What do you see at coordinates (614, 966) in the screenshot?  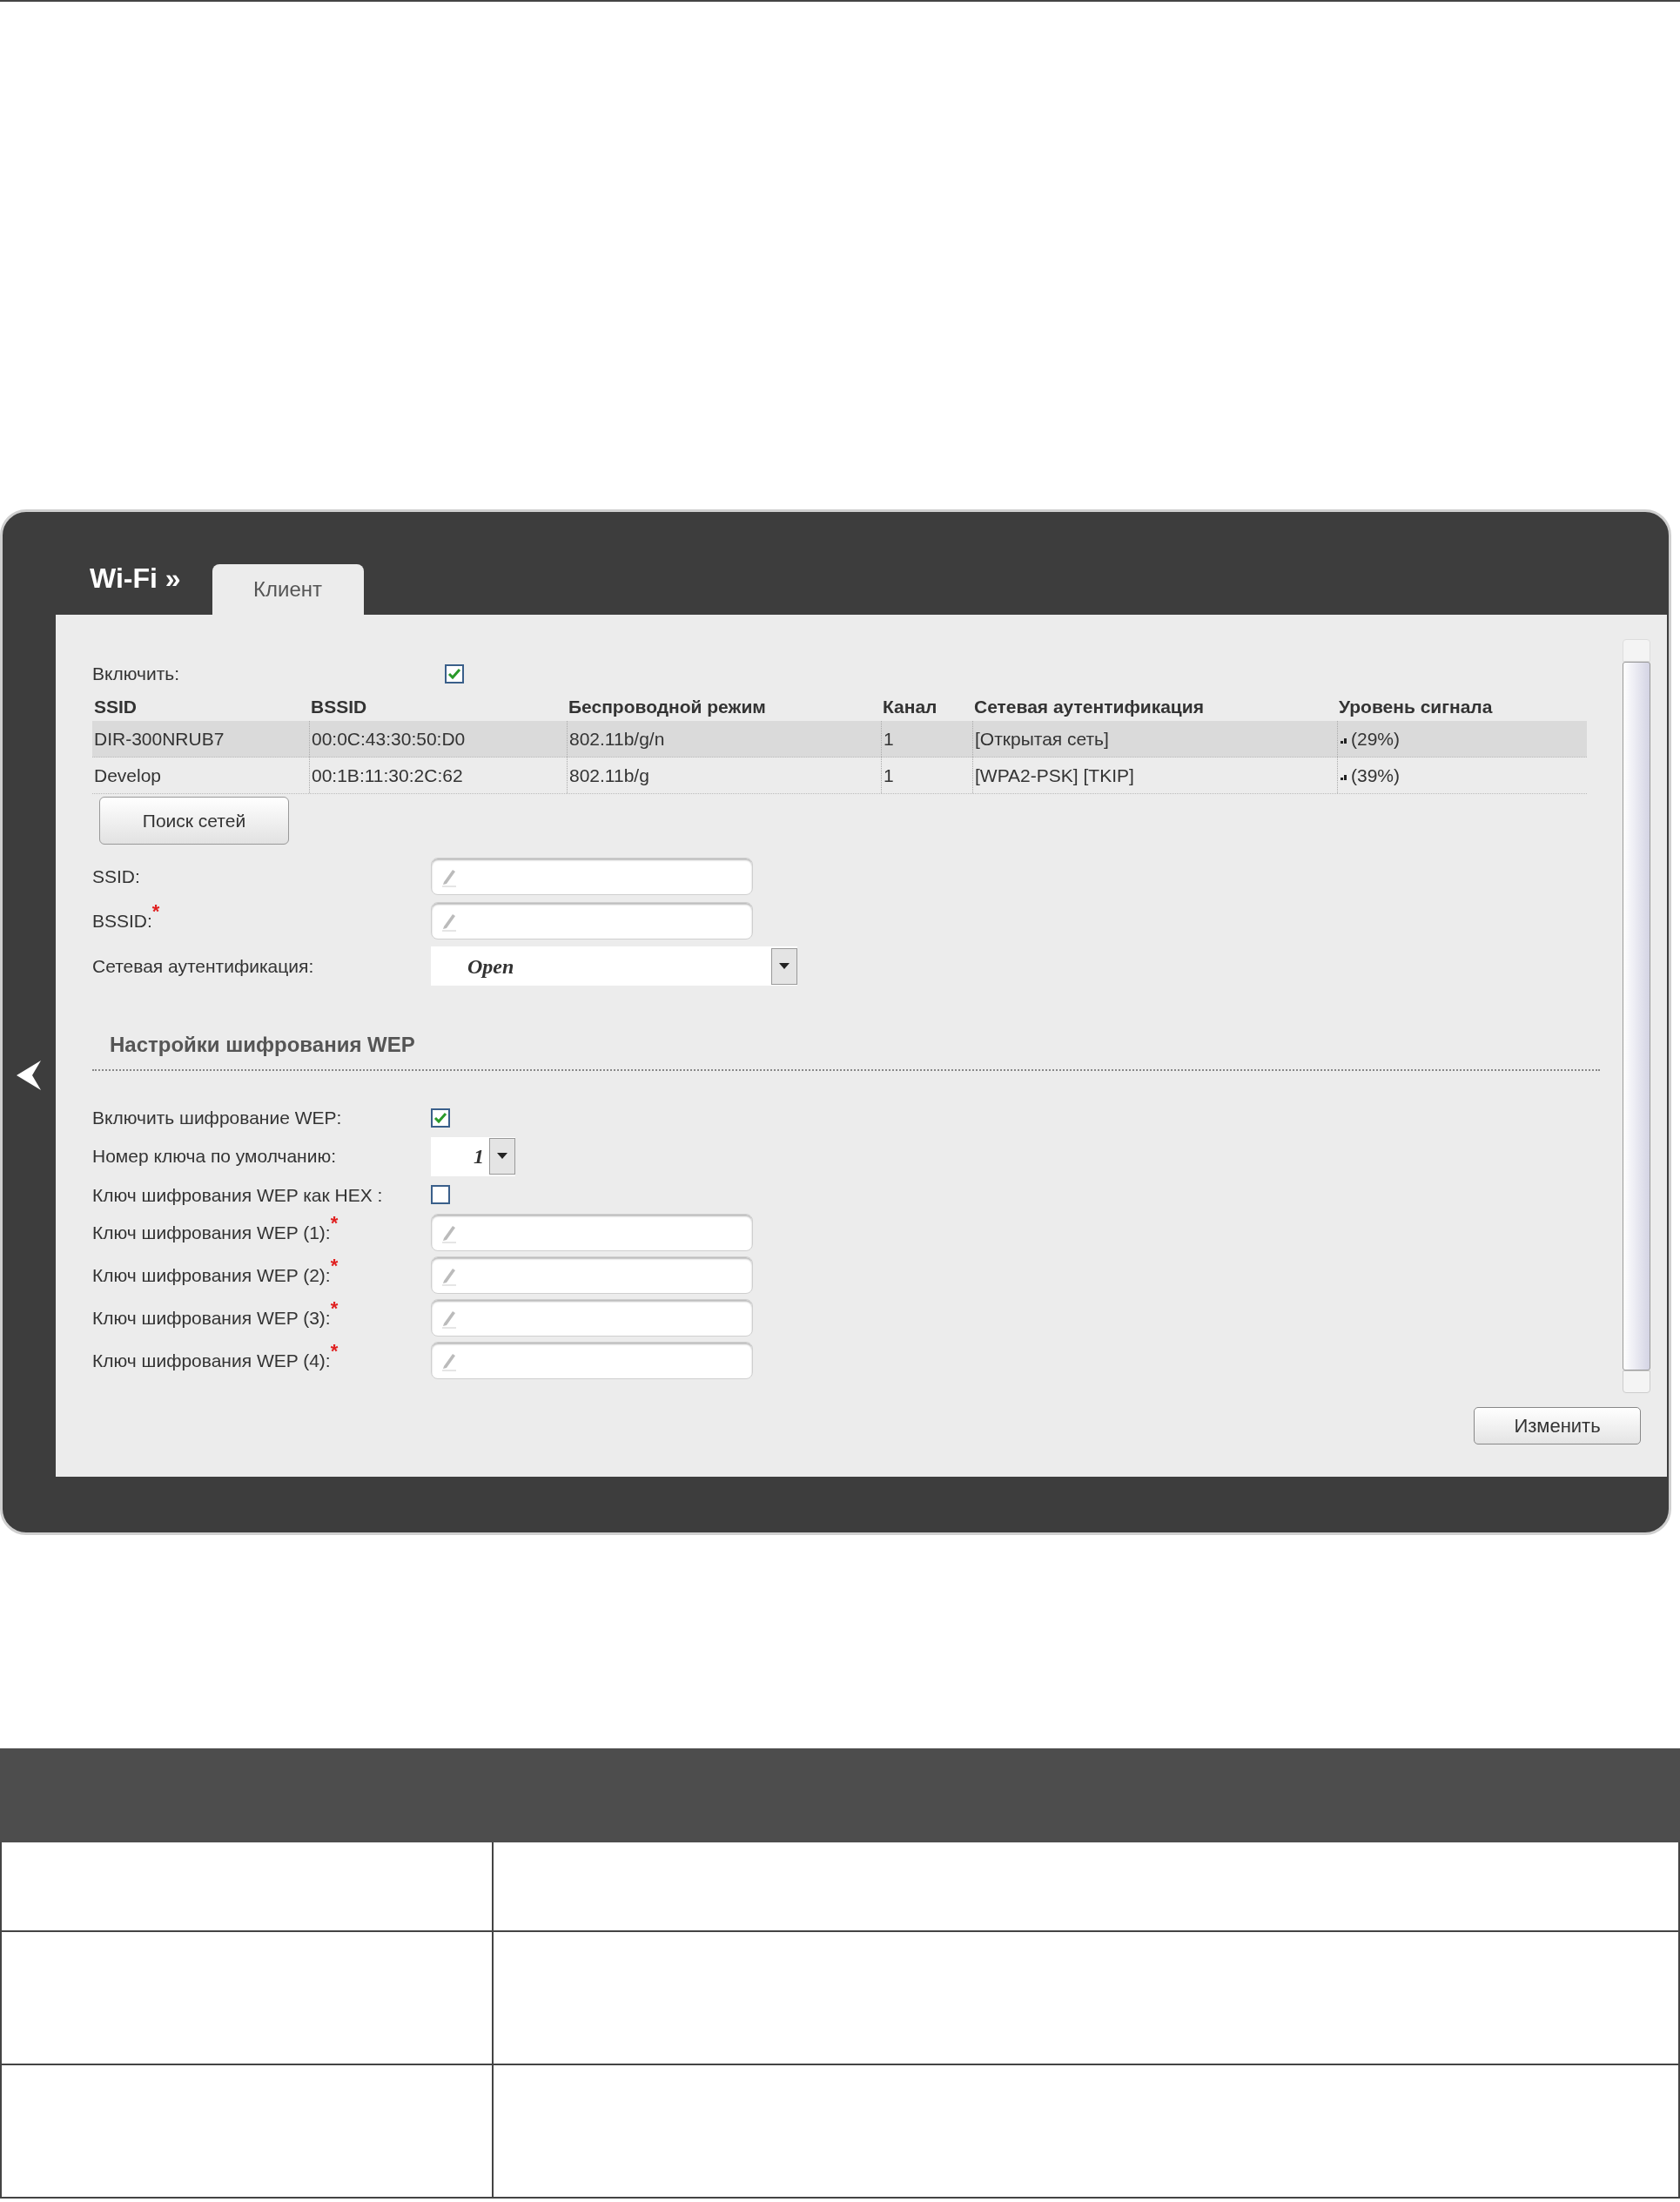 I see `dropdown: Open` at bounding box center [614, 966].